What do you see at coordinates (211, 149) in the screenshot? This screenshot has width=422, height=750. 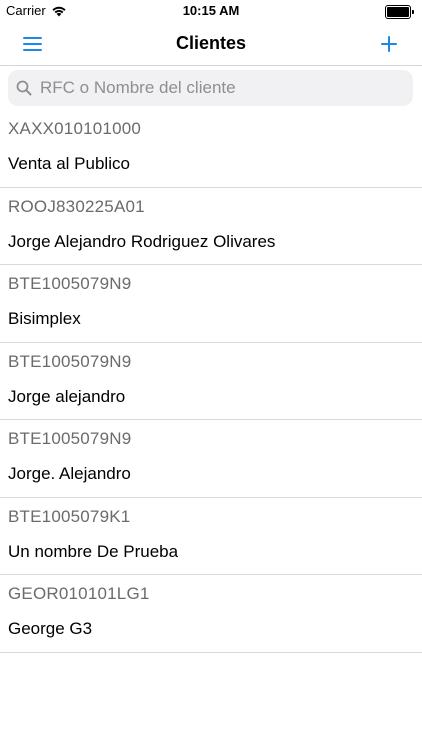 I see `client-row: XAXX010101000 Venta al Publico` at bounding box center [211, 149].